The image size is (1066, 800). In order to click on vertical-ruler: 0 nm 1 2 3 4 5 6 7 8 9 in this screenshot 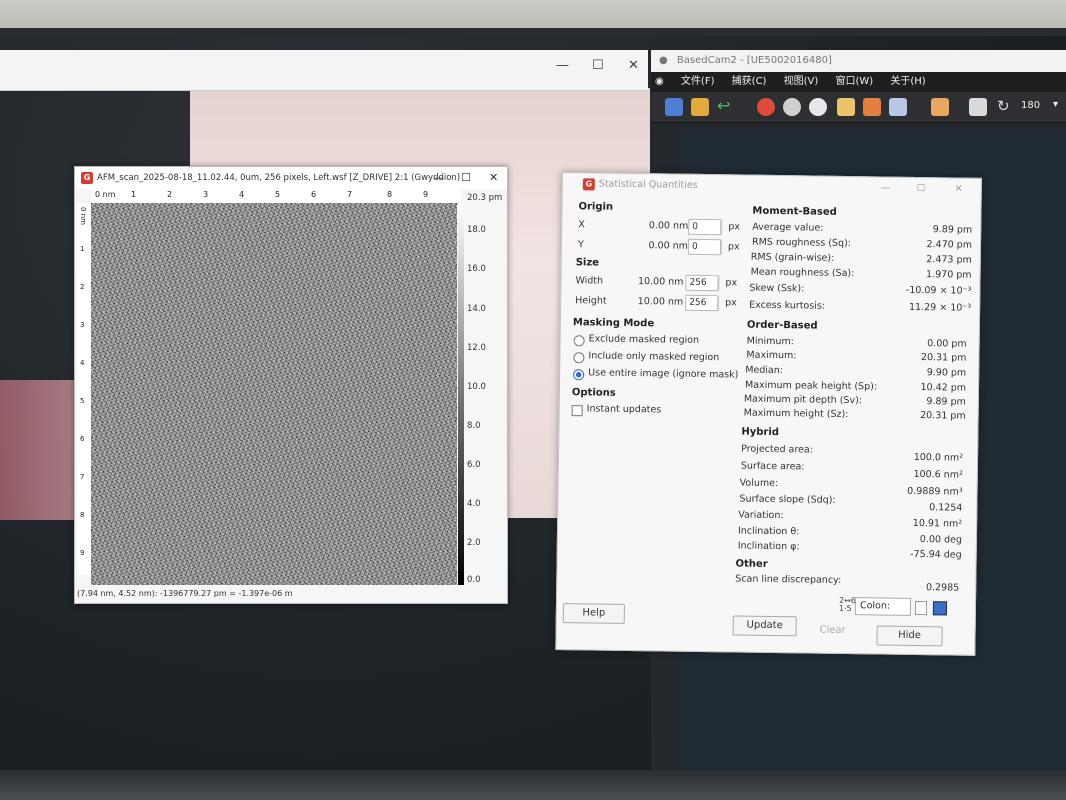, I will do `click(84, 389)`.